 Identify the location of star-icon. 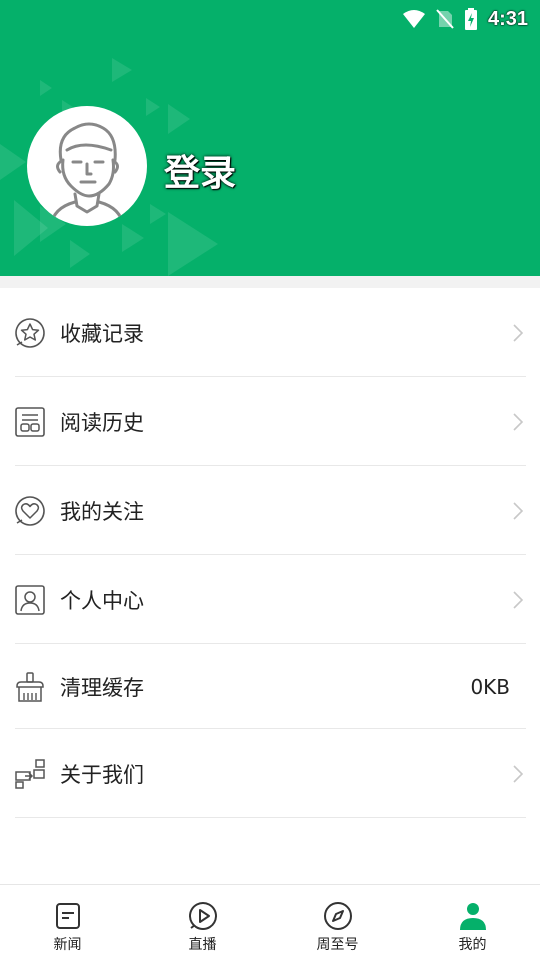
(30, 333).